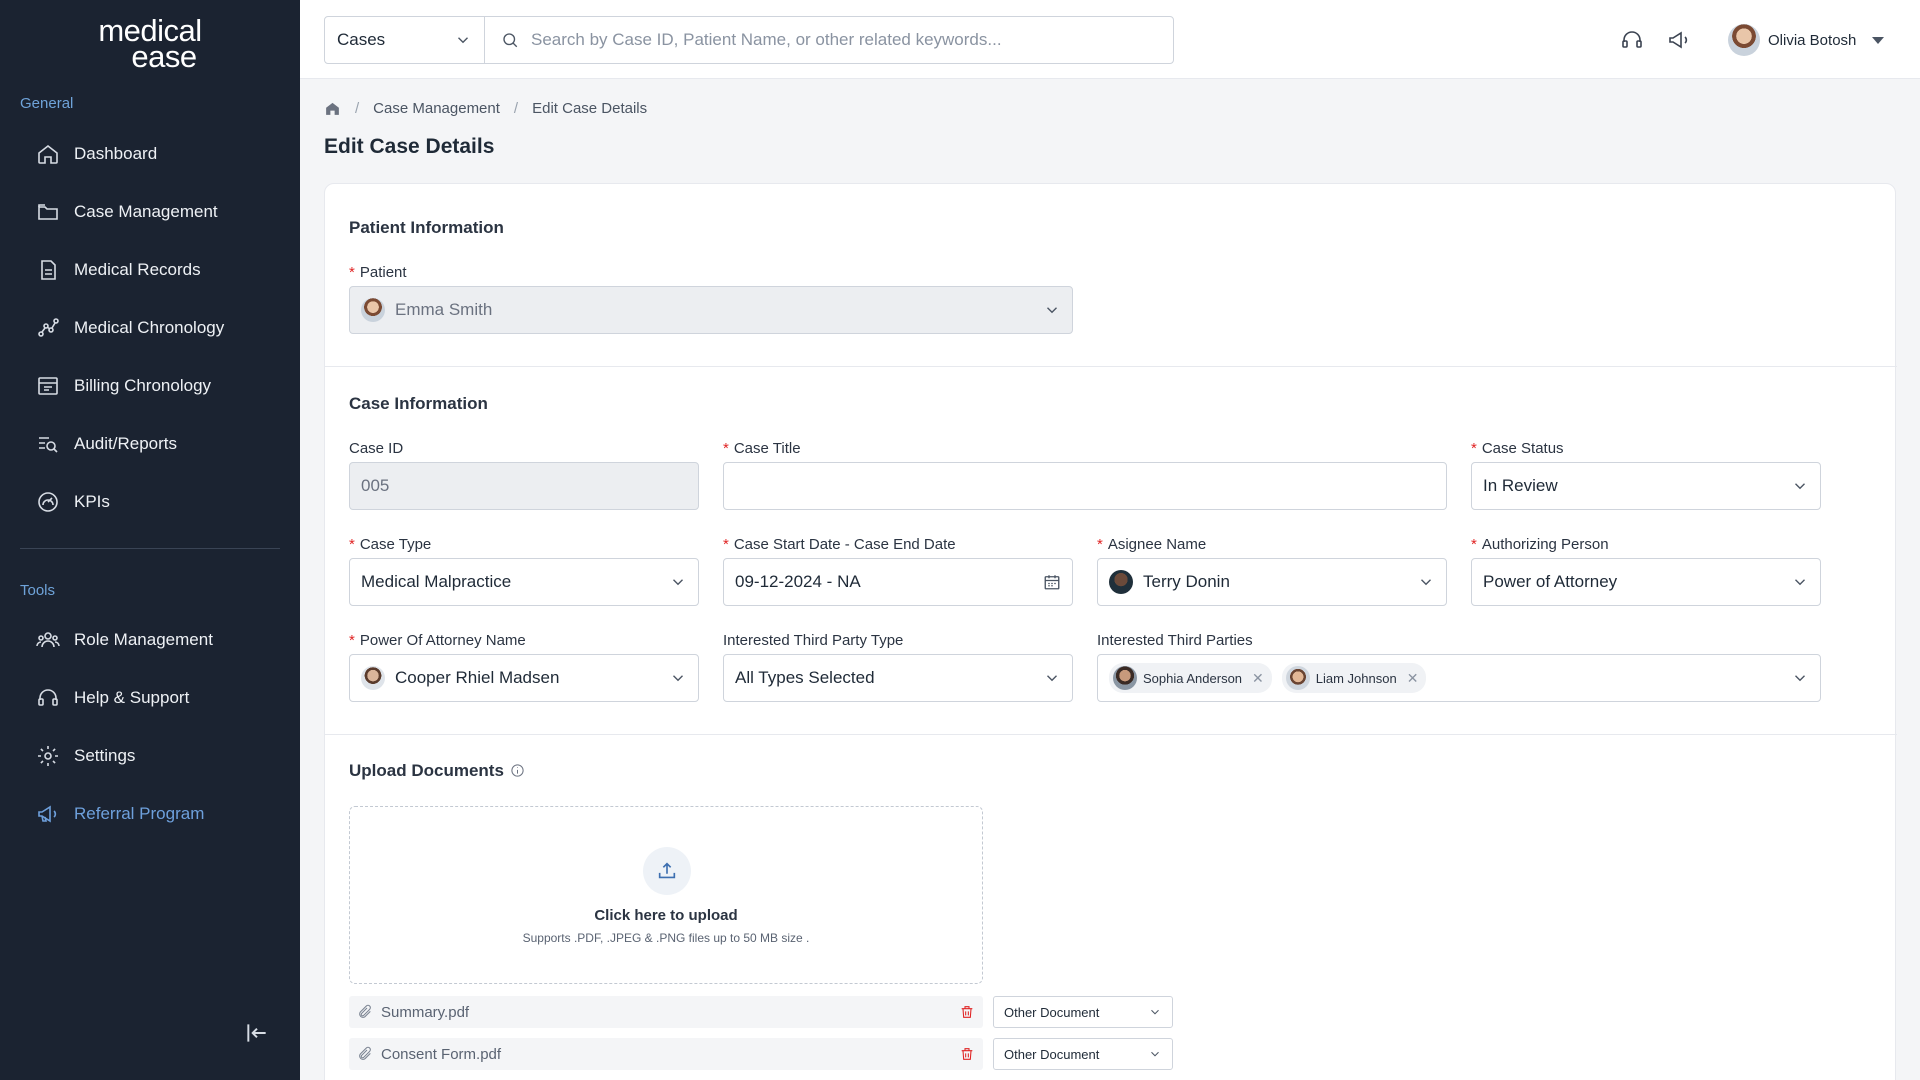 Image resolution: width=1920 pixels, height=1080 pixels. What do you see at coordinates (898, 582) in the screenshot?
I see `date-range-picker: 09-12-2024 - NA` at bounding box center [898, 582].